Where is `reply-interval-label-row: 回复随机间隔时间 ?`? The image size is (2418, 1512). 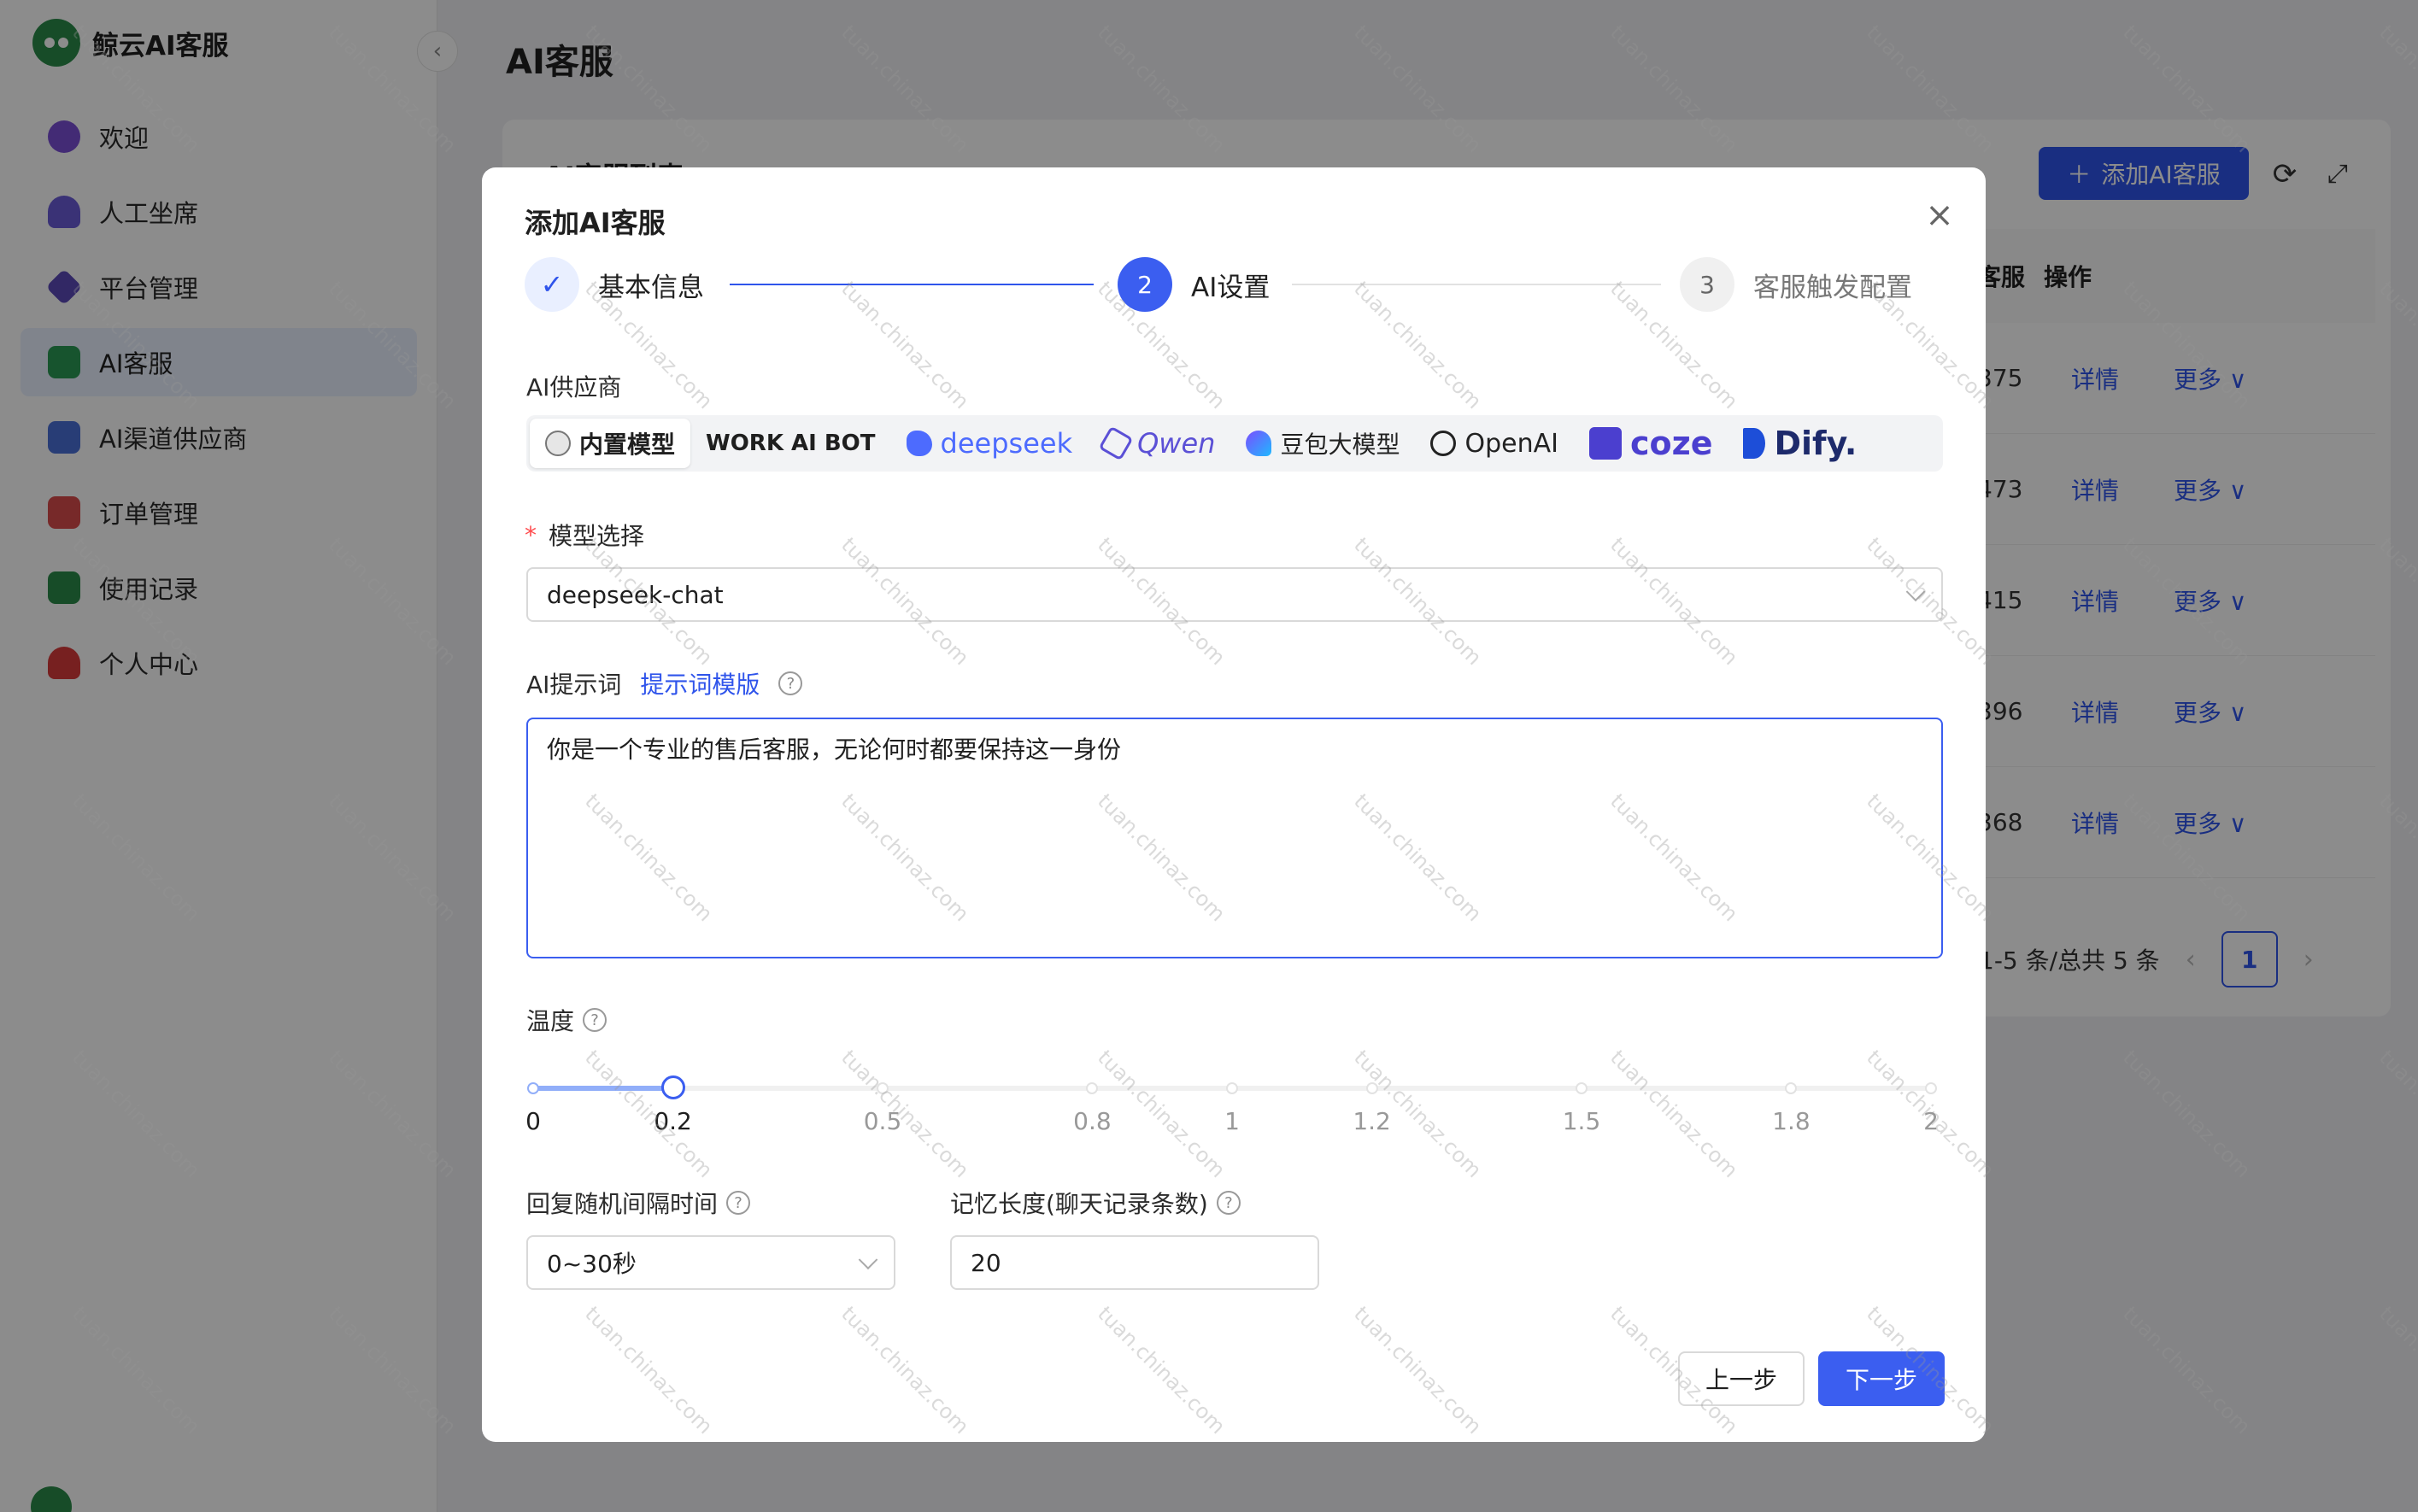 reply-interval-label-row: 回复随机间隔时间 ? is located at coordinates (638, 1203).